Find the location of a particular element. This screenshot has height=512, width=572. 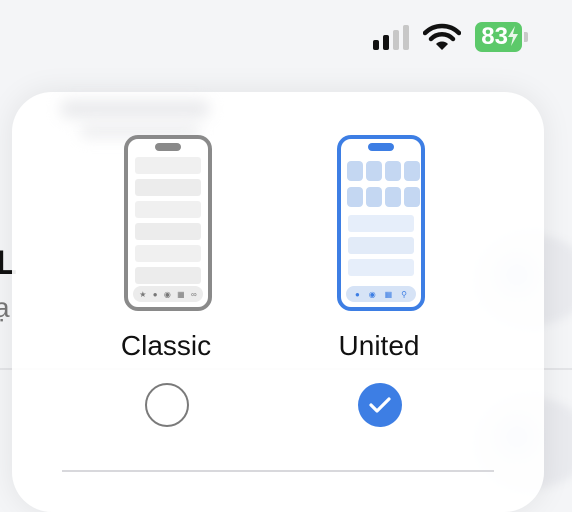

battery-indicator: 83 is located at coordinates (498, 37).